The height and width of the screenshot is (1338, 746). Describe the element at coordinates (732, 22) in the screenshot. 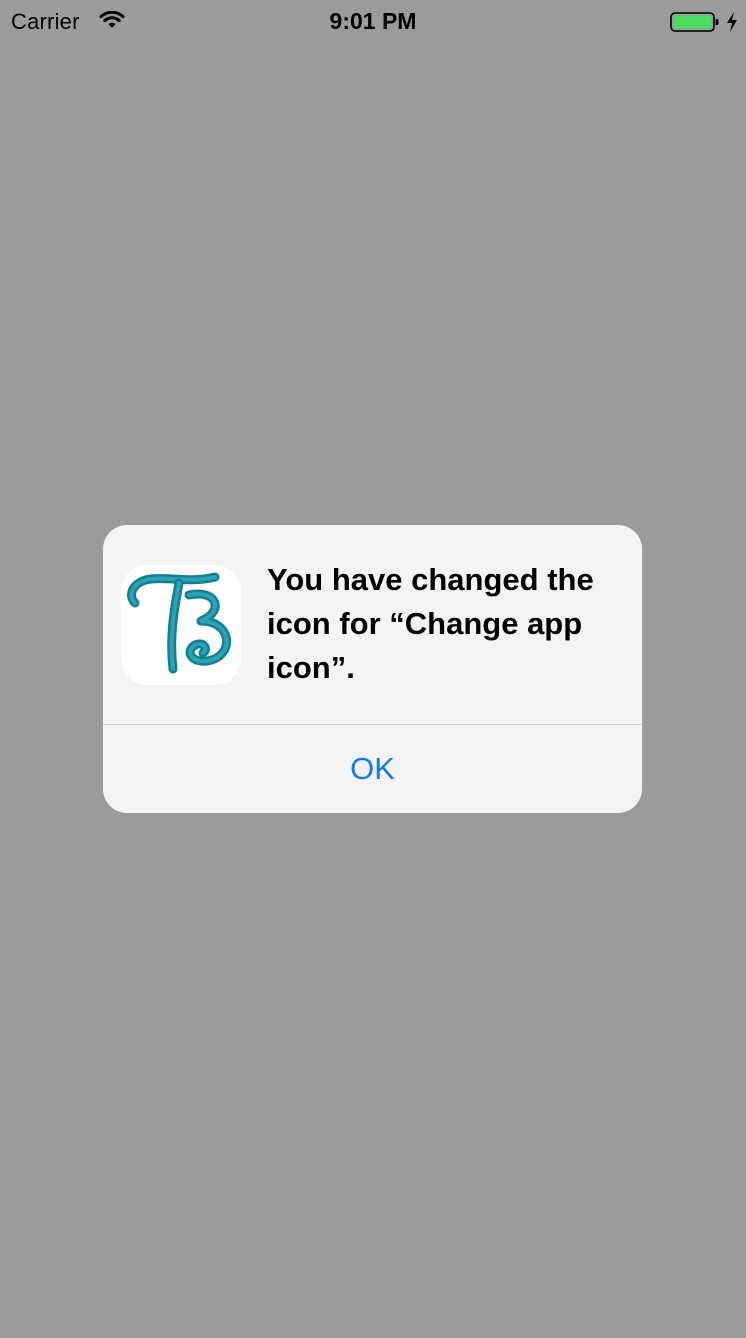

I see `charging-bolt-icon` at that location.